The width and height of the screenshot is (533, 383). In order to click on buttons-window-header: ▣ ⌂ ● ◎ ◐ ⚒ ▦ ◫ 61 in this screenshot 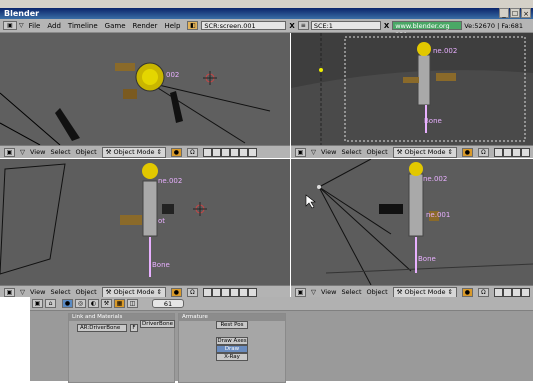, I will do `click(281, 304)`.